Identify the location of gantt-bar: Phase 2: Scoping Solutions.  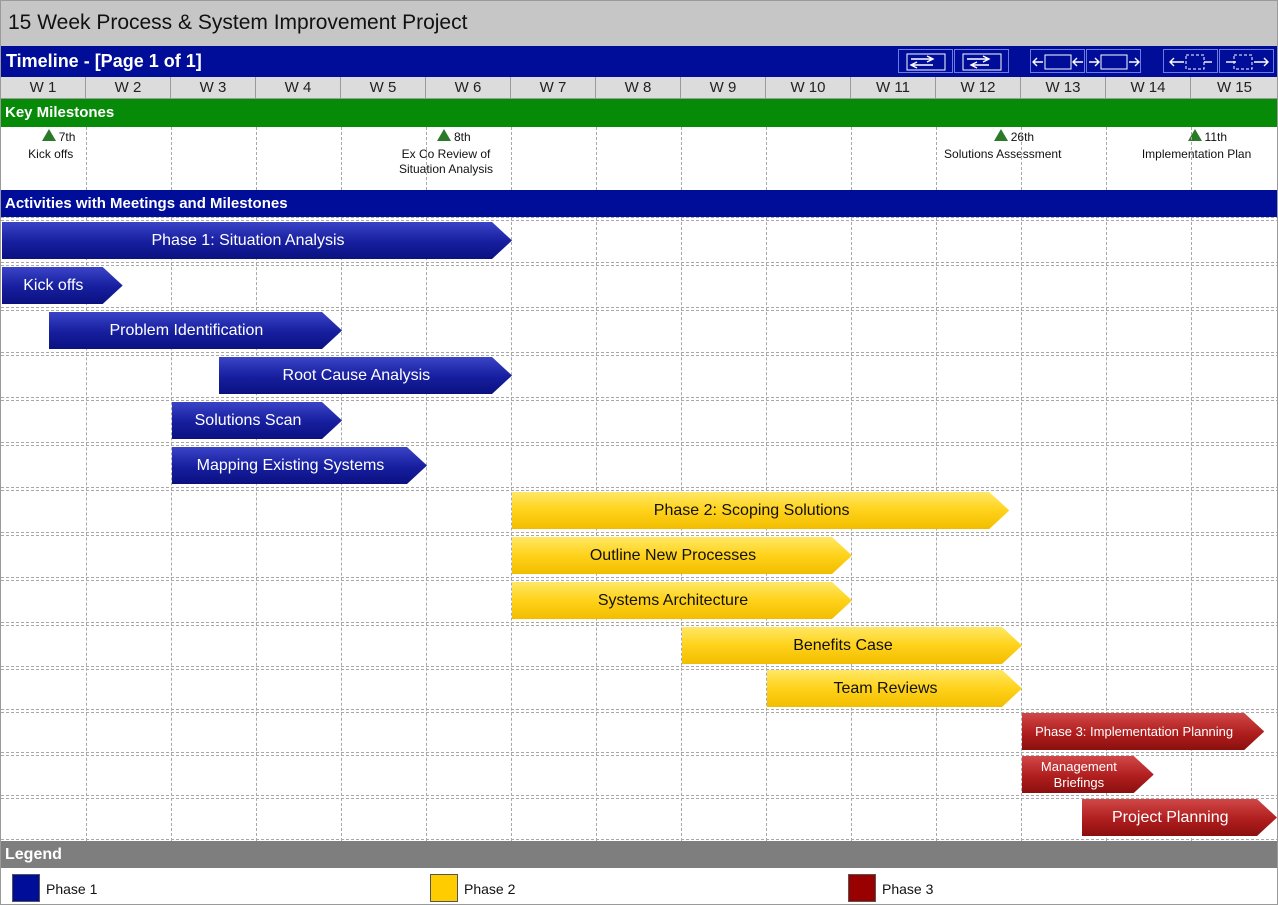
(760, 510).